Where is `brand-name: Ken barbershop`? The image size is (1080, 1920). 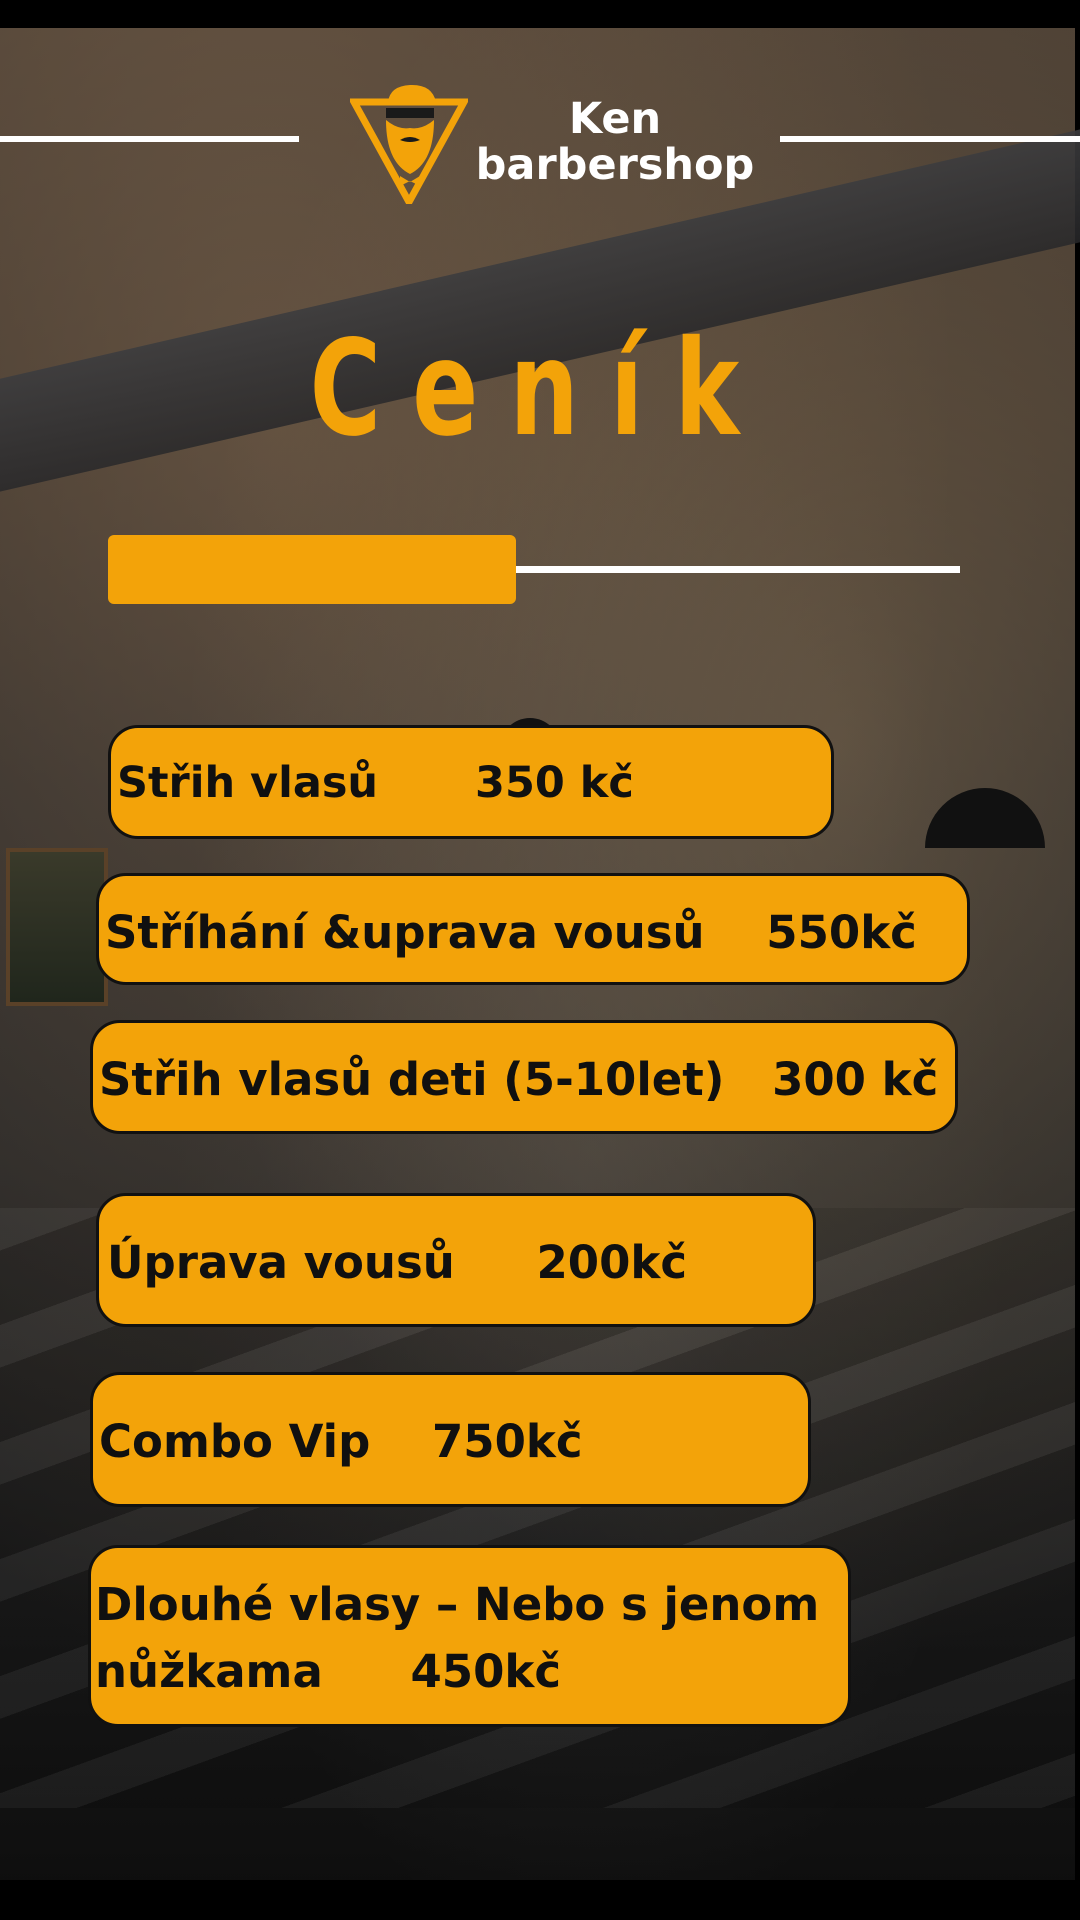 brand-name: Ken barbershop is located at coordinates (615, 142).